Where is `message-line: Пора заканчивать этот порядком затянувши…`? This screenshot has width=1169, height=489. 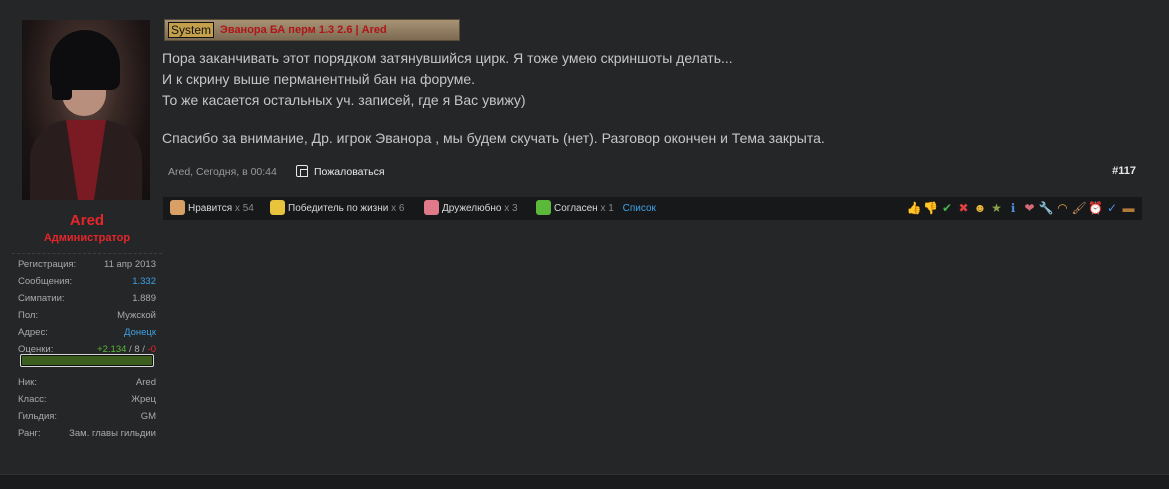
message-line: Пора заканчивать этот порядком затянувши… is located at coordinates (447, 58).